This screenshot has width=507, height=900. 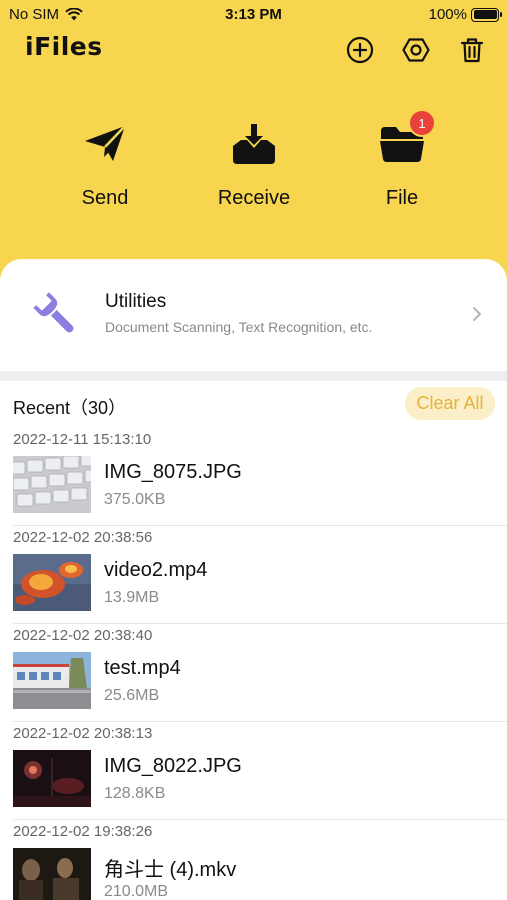 I want to click on status-bar: No SIM 3:13 PM 100%, so click(x=253, y=15).